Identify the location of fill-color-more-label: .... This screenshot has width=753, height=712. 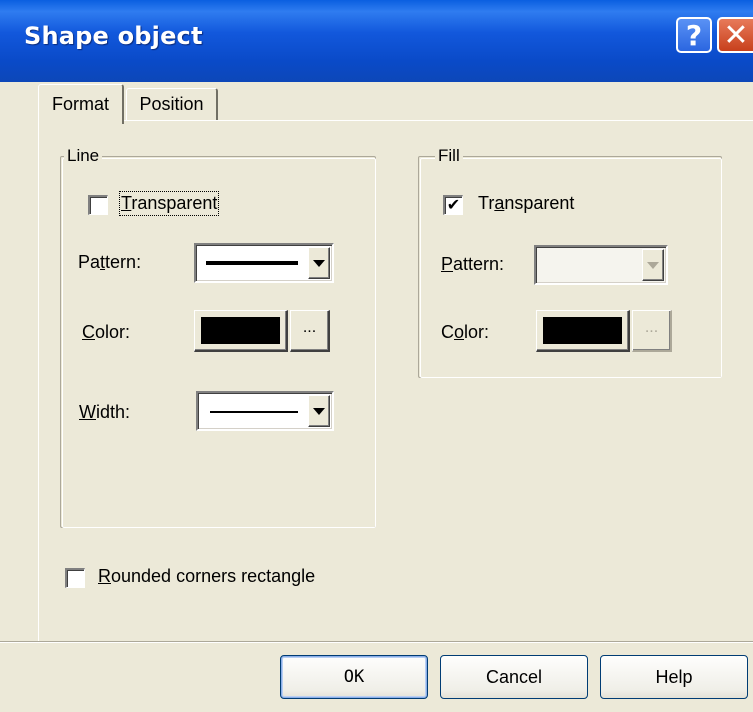
(651, 327).